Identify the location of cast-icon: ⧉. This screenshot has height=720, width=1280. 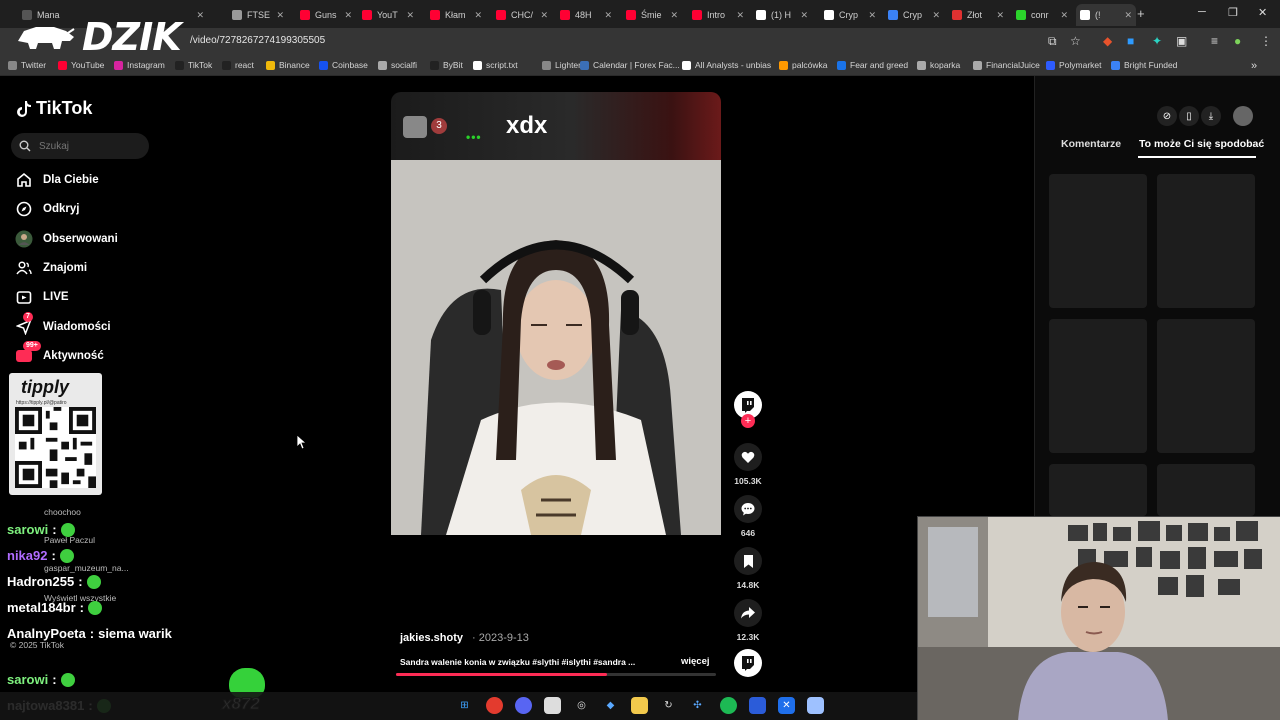
(1052, 41).